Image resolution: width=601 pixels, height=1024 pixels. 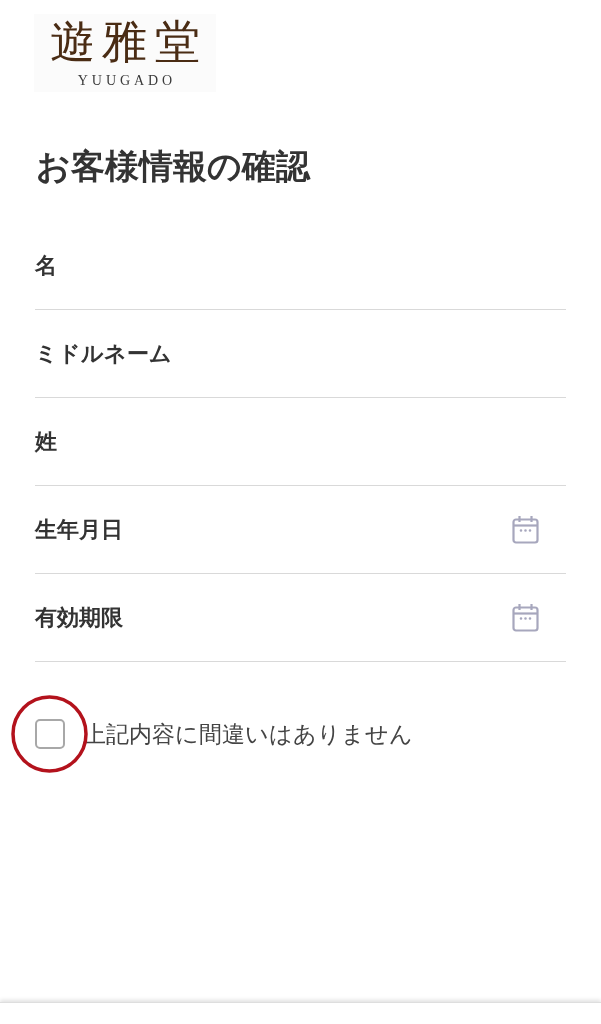 What do you see at coordinates (173, 166) in the screenshot?
I see `page-title: お客様情報の確認` at bounding box center [173, 166].